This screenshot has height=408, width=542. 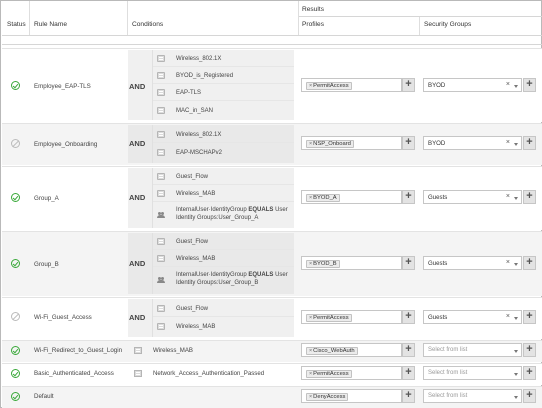 I want to click on profile-tag: ×BYOD_B, so click(x=323, y=263).